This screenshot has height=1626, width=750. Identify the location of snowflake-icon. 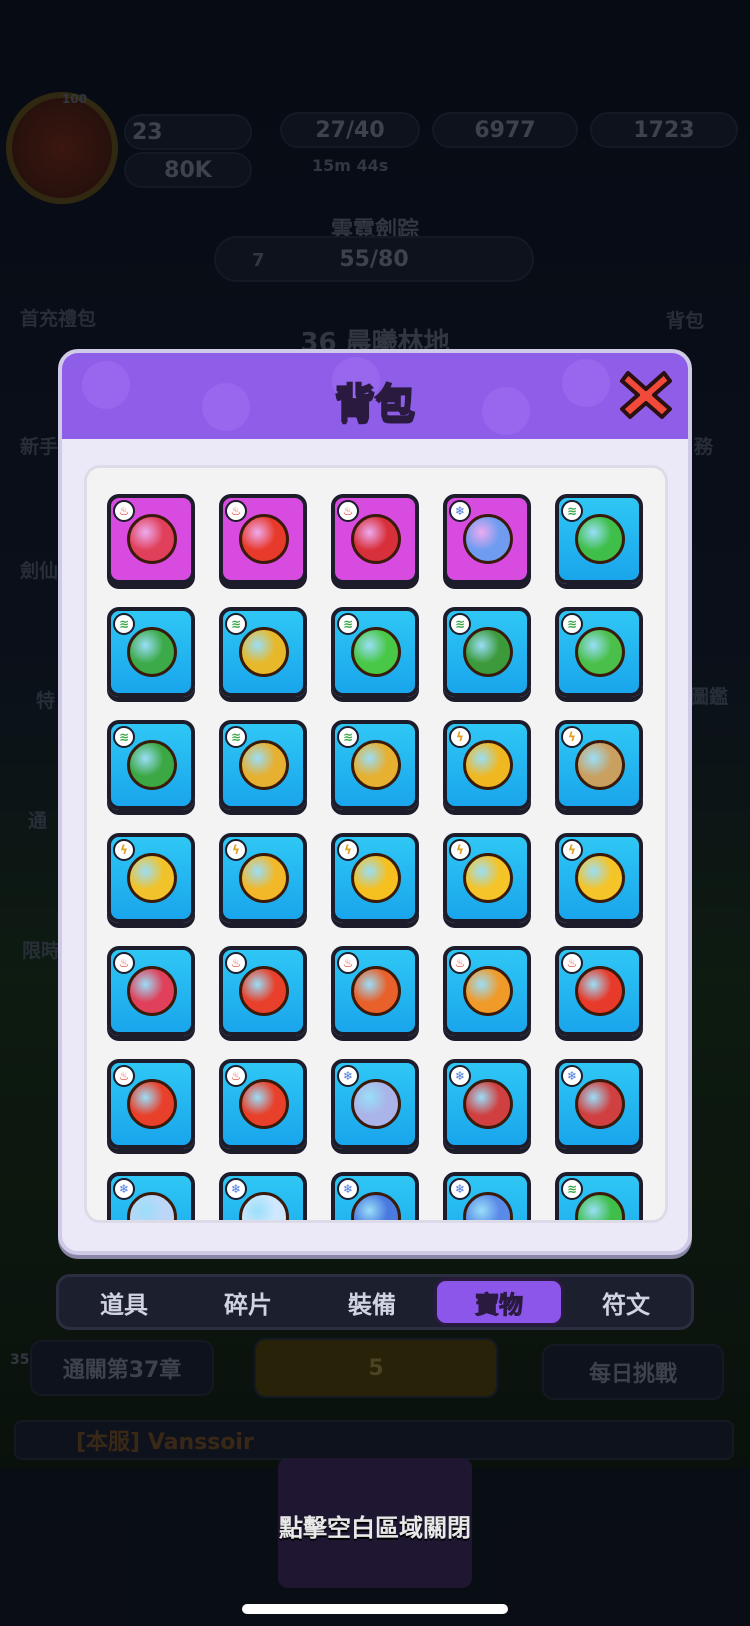
(264, 1206).